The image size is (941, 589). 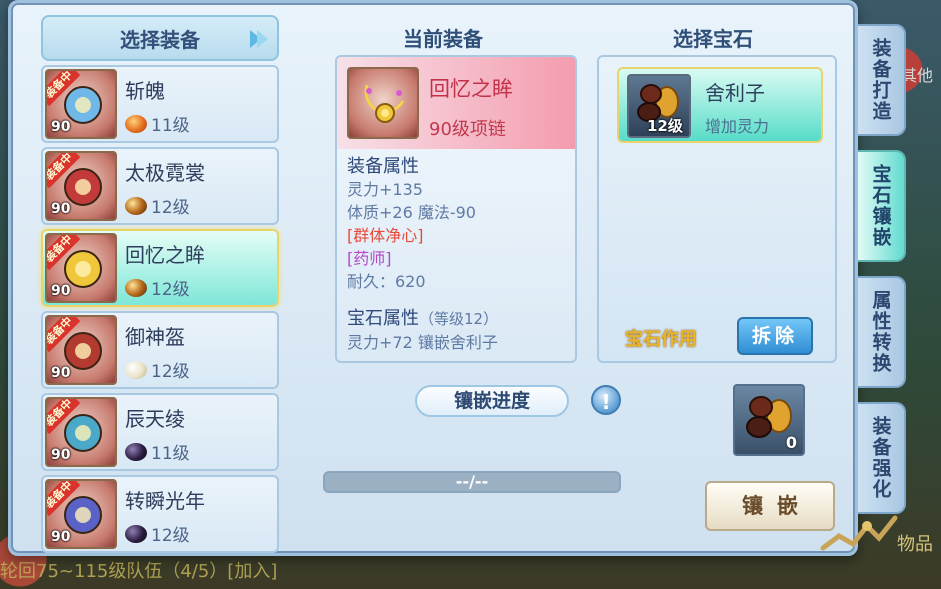 I want to click on current-equipment-title: 当前装备, so click(x=443, y=39).